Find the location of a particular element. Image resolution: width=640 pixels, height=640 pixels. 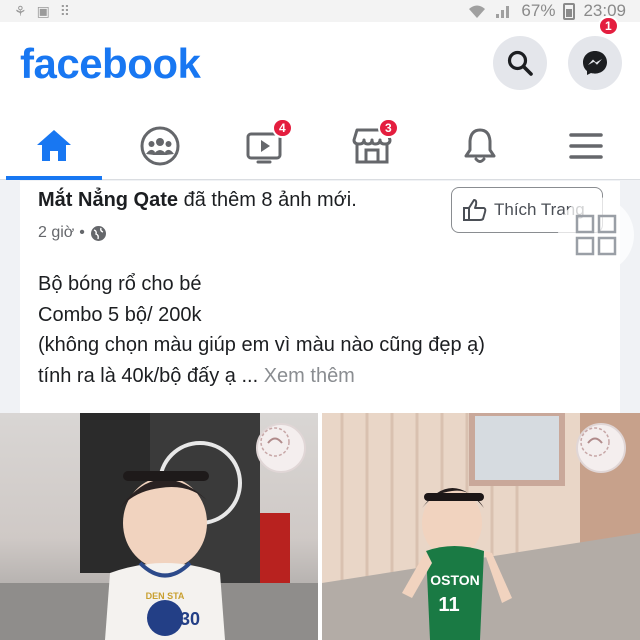

active-tab-indicator is located at coordinates (54, 178).